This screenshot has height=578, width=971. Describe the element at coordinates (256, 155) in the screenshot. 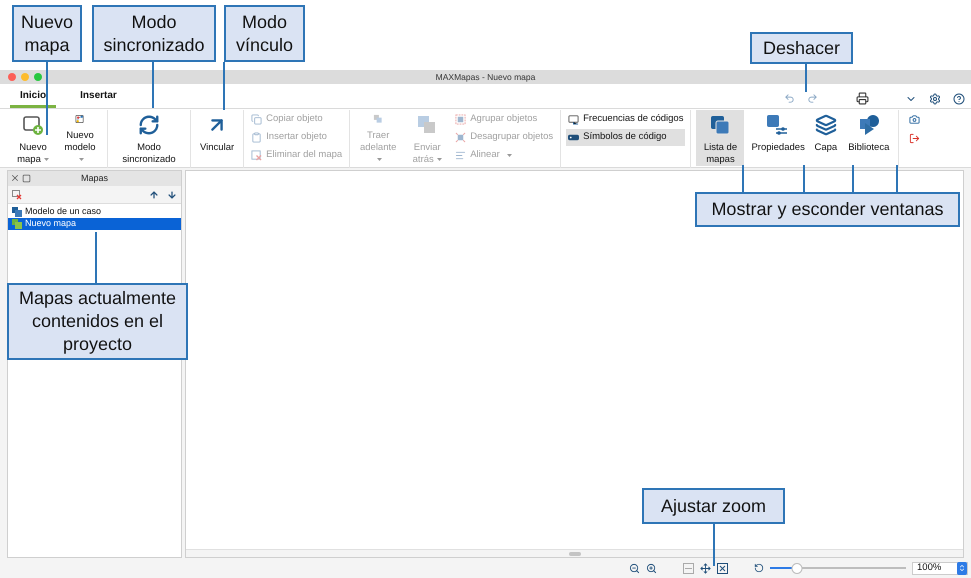

I see `remove-icon` at that location.